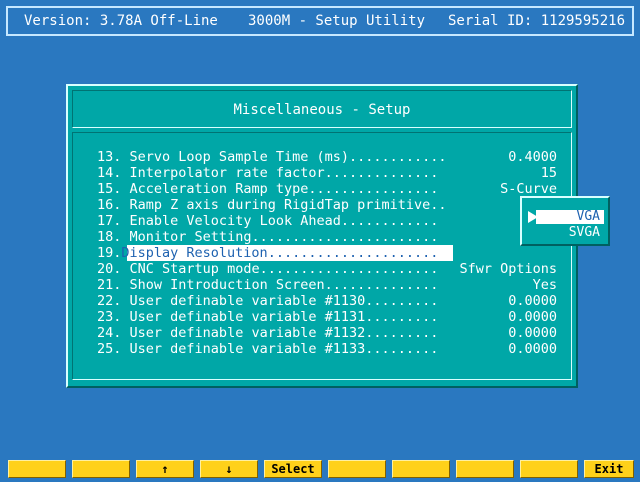 The width and height of the screenshot is (640, 482). Describe the element at coordinates (544, 285) in the screenshot. I see `setting-value: Yes` at that location.